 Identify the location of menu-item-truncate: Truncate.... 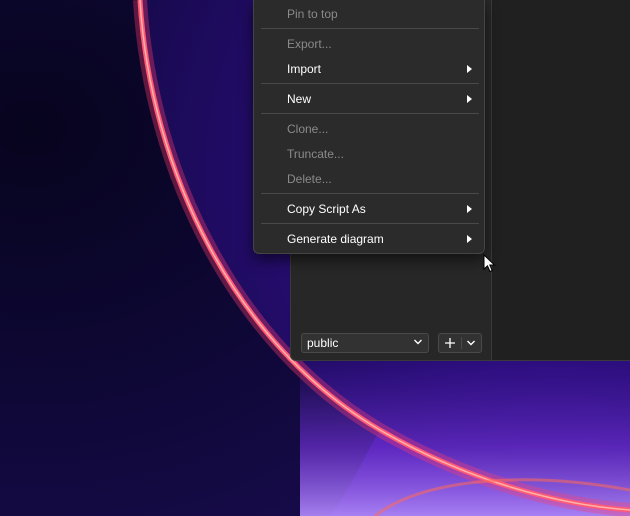
(369, 154).